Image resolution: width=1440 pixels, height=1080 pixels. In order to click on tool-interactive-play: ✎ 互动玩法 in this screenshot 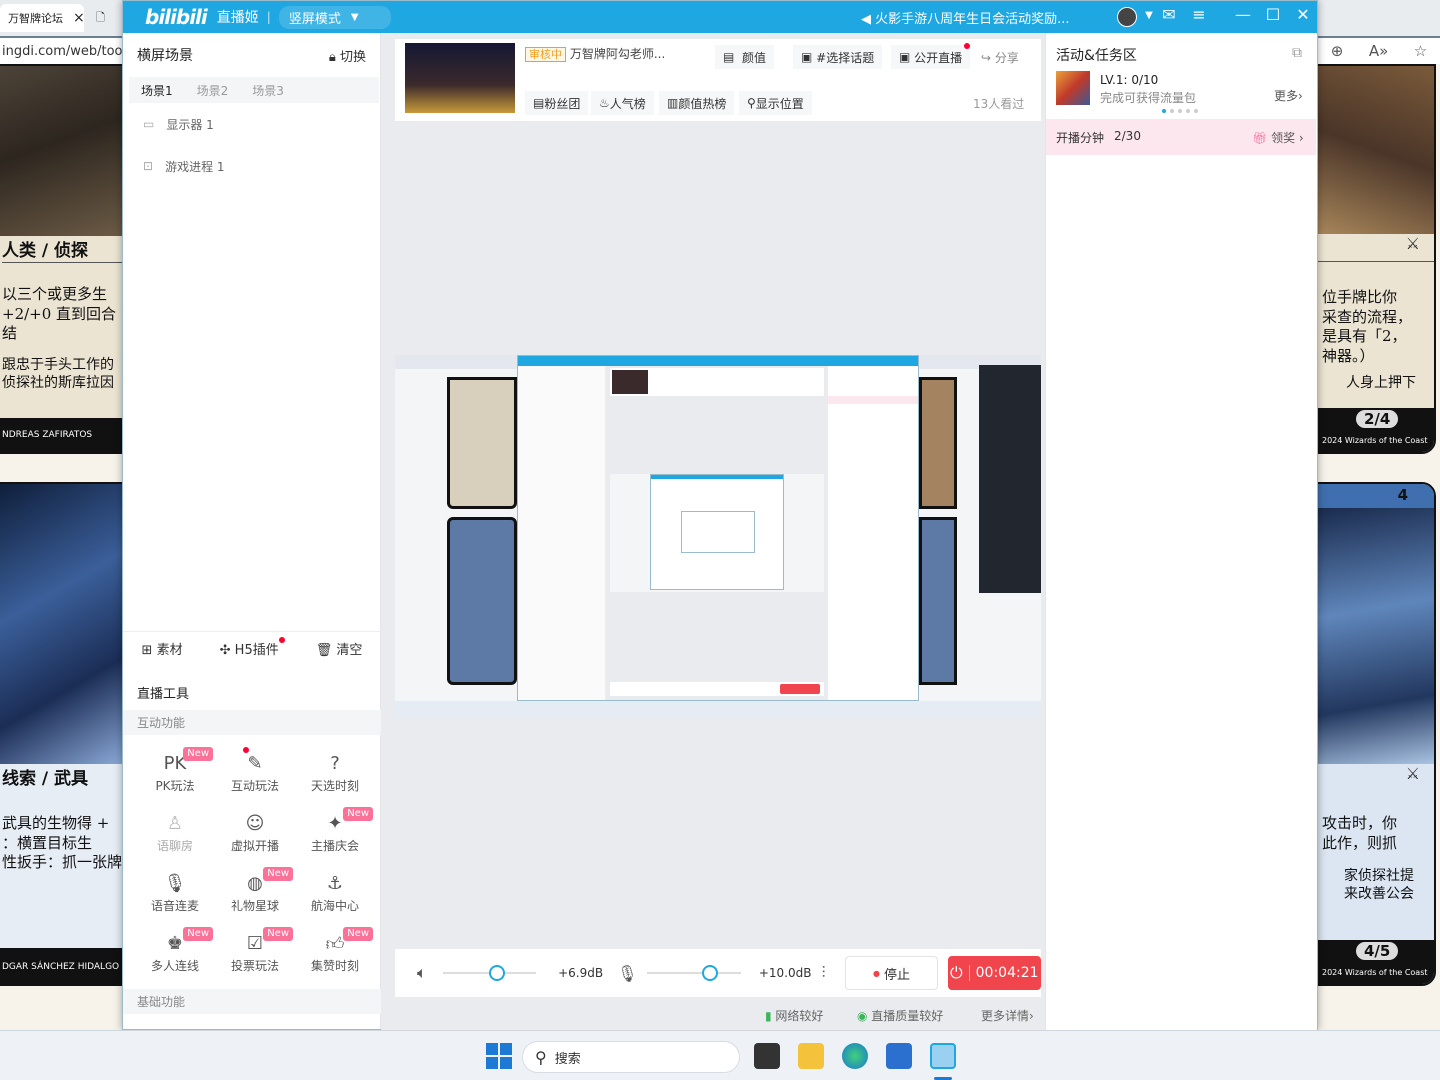, I will do `click(255, 773)`.